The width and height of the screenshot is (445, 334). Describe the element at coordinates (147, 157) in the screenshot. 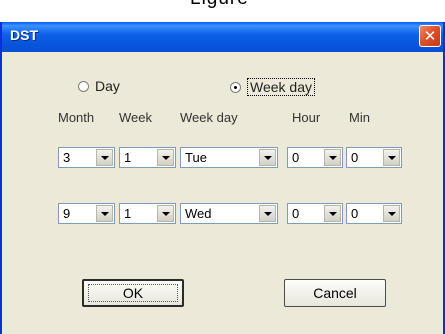

I see `week-select-1: 1` at that location.